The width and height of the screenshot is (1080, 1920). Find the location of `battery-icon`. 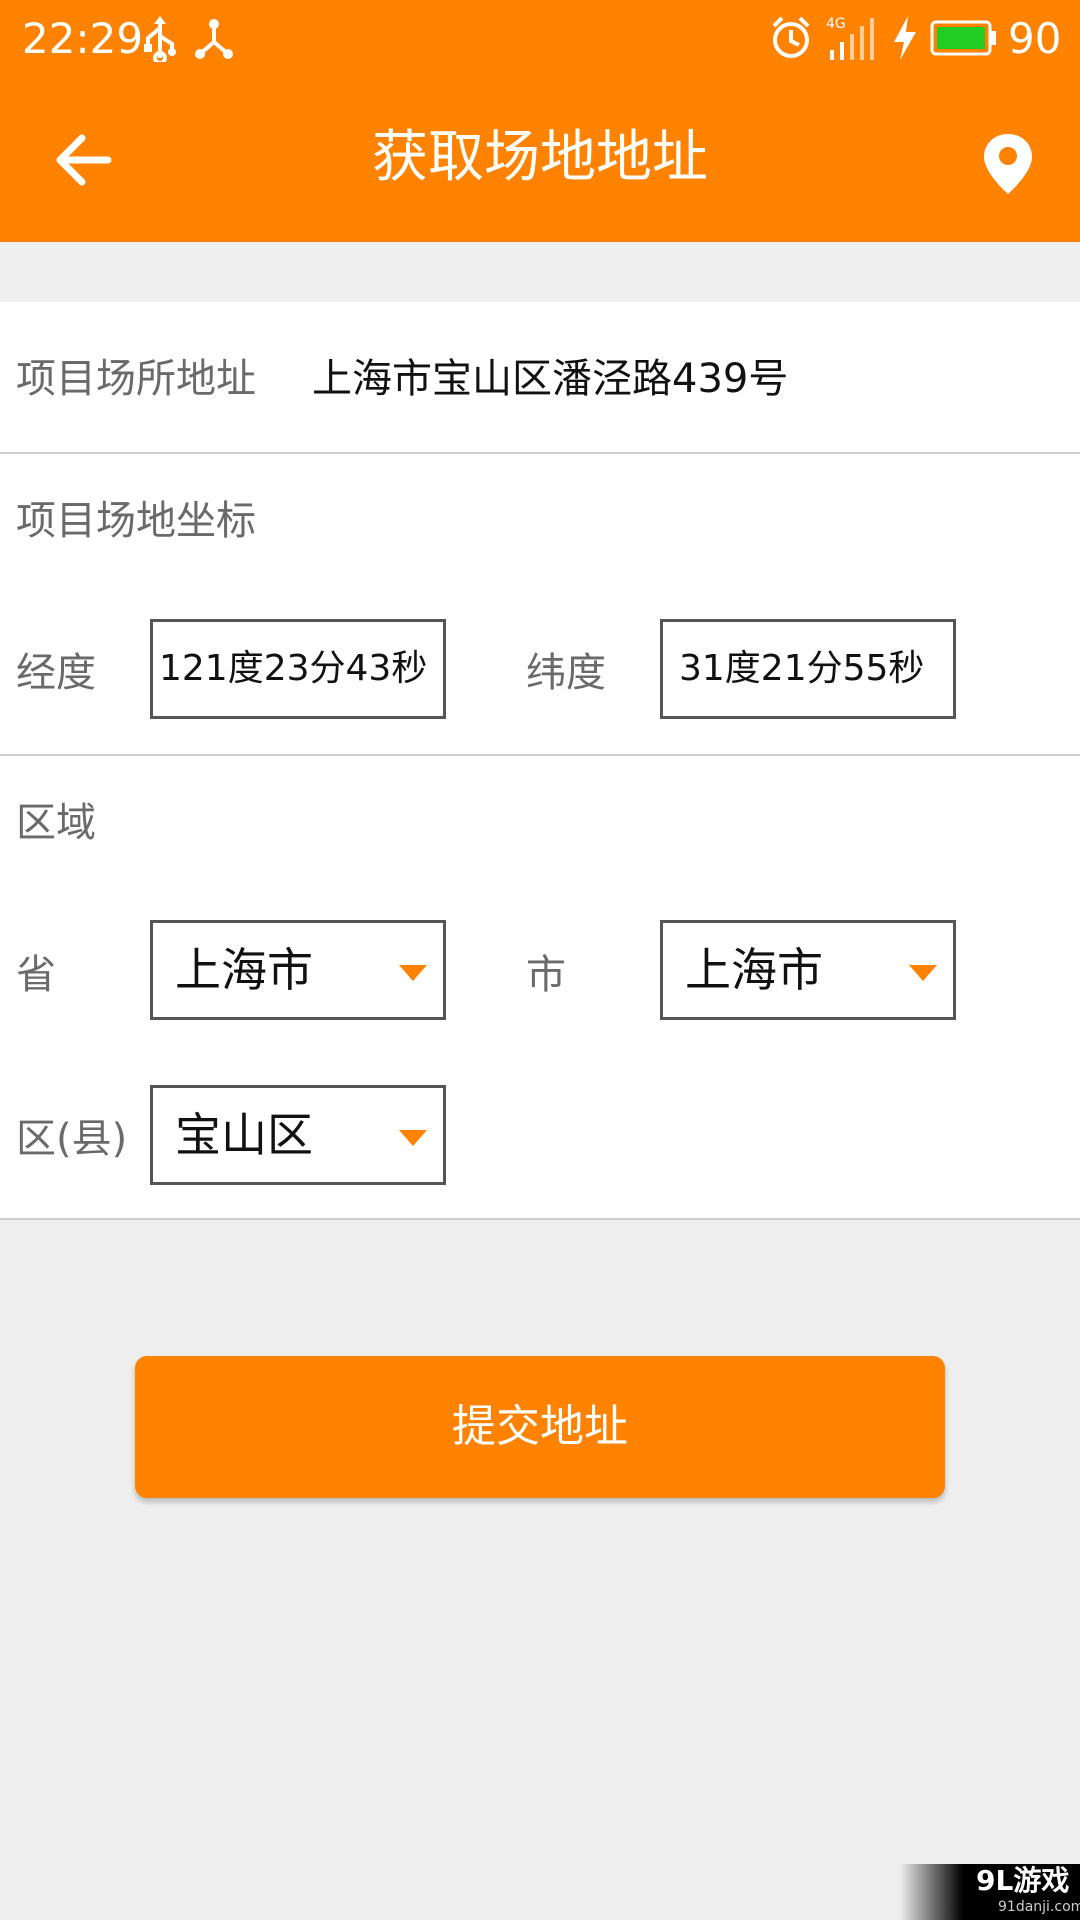

battery-icon is located at coordinates (963, 38).